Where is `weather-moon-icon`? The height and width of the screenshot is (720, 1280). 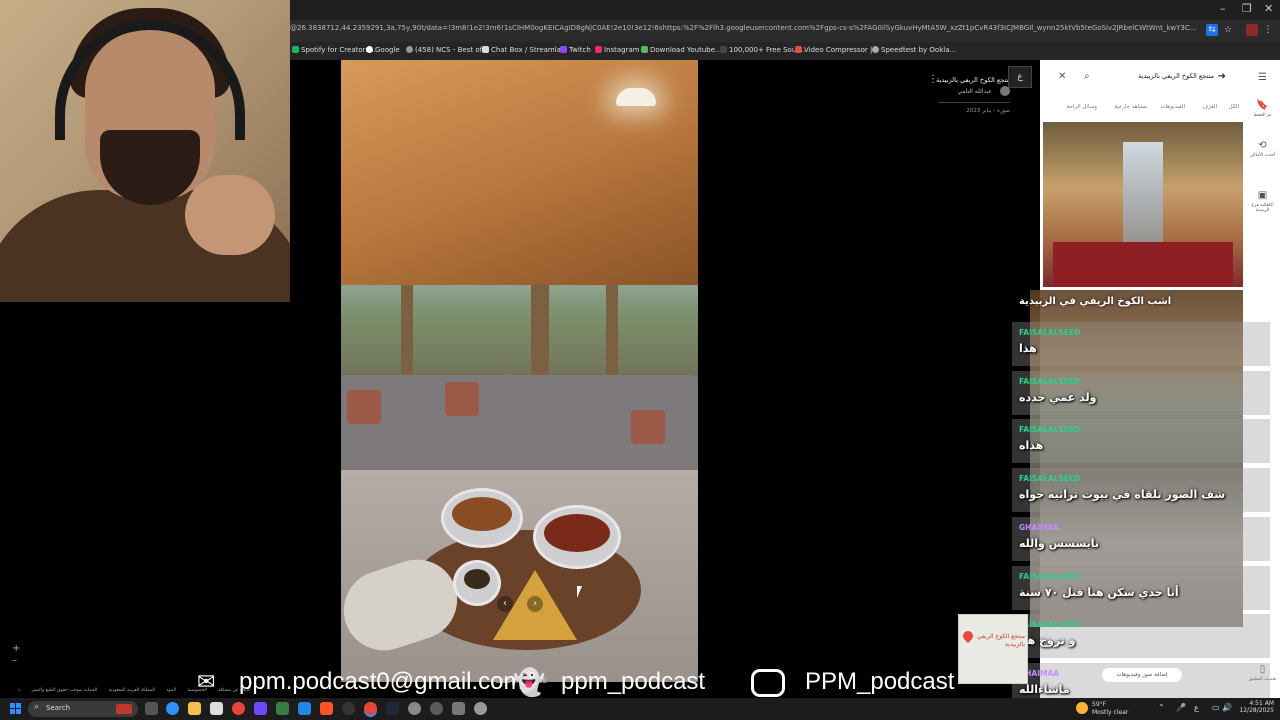 weather-moon-icon is located at coordinates (1082, 708).